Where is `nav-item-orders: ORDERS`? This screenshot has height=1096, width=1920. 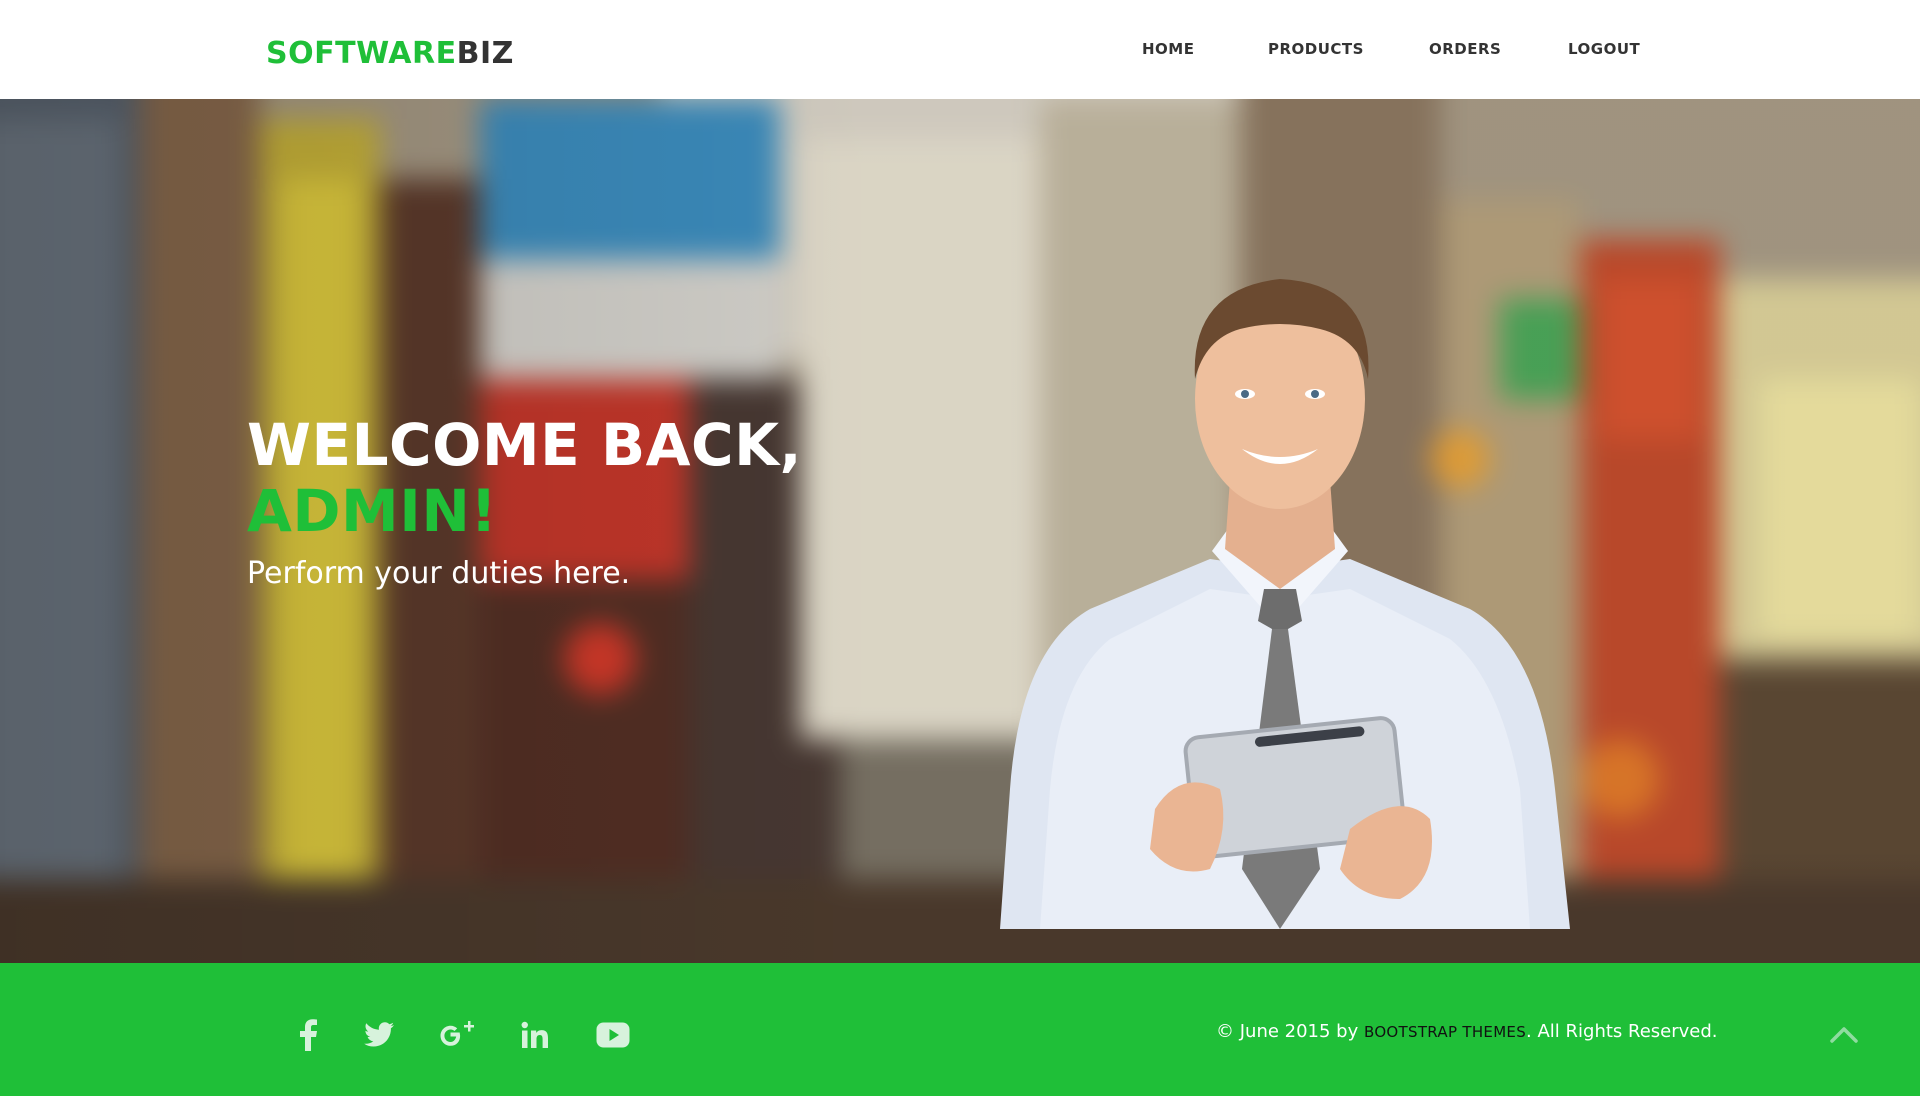
nav-item-orders: ORDERS is located at coordinates (1465, 49).